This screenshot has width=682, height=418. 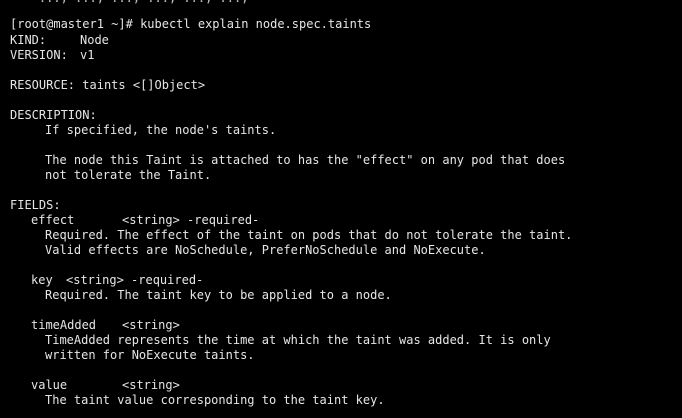 What do you see at coordinates (144, 85) in the screenshot?
I see `resource-value: taints <[]Object>` at bounding box center [144, 85].